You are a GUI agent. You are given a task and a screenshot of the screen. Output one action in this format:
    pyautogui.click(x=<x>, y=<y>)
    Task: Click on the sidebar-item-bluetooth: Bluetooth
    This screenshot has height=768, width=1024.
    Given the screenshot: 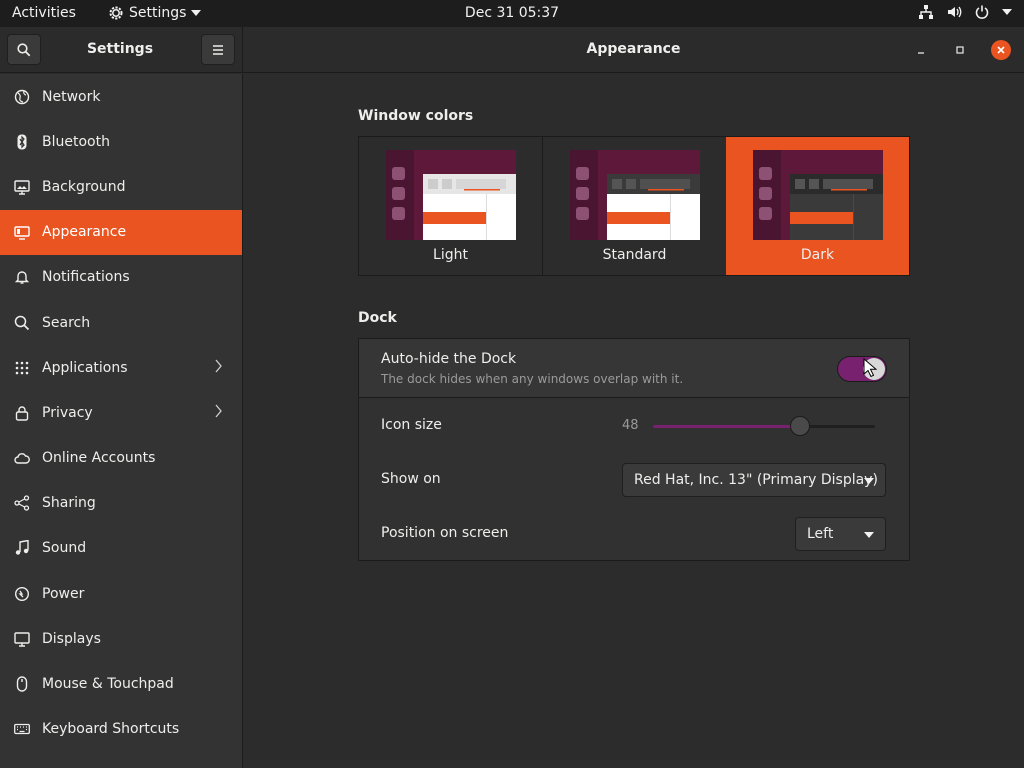 What is the action you would take?
    pyautogui.click(x=121, y=141)
    